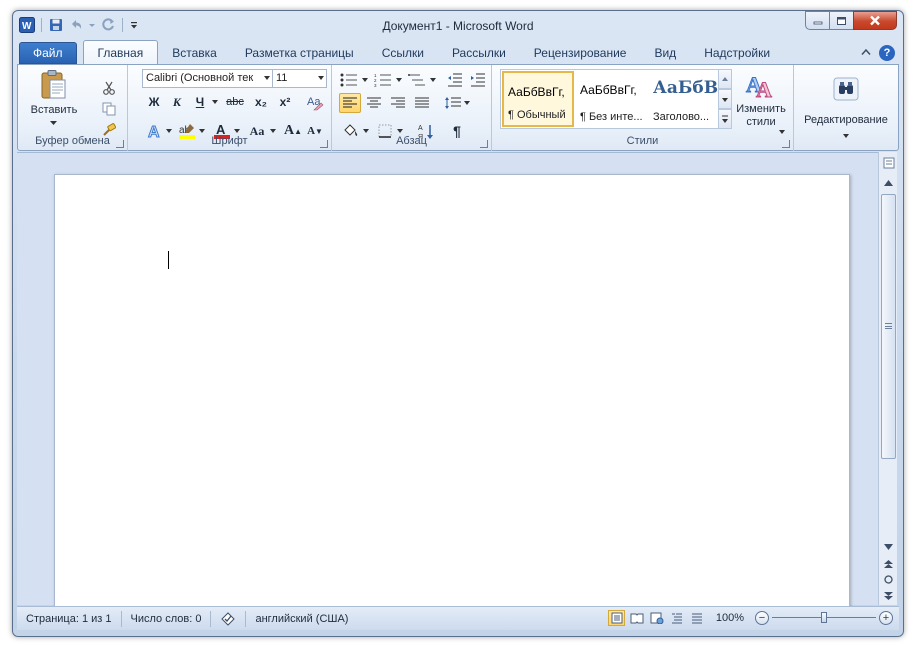 This screenshot has height=650, width=923. I want to click on increase-indent-icon, so click(478, 80).